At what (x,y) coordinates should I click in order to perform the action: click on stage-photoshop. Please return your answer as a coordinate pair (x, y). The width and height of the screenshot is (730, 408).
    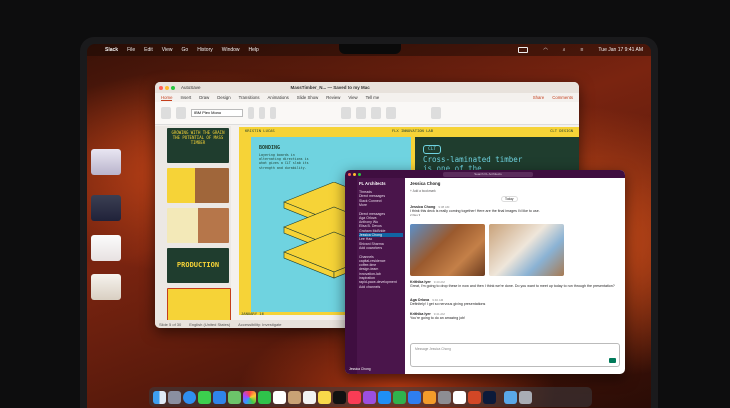
    Looking at the image, I should click on (106, 208).